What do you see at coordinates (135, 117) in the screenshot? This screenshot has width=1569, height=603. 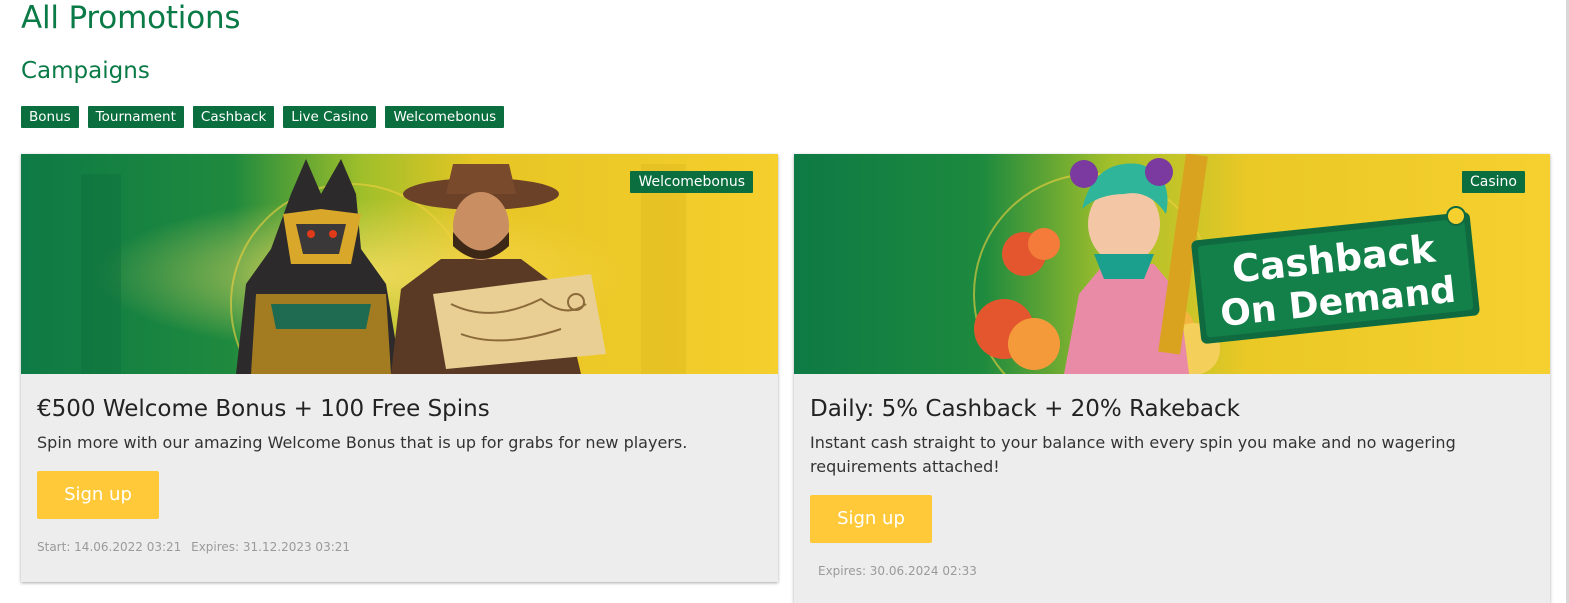 I see `filter-tournament: Tournament` at bounding box center [135, 117].